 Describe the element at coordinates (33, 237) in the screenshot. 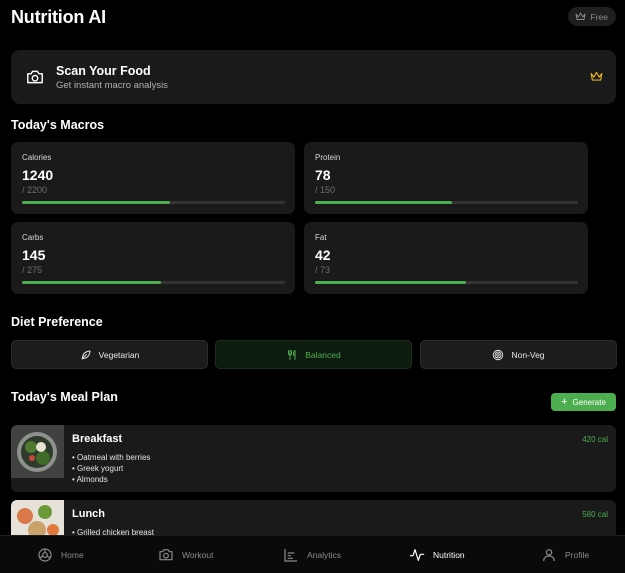

I see `macro-label: Carbs` at that location.